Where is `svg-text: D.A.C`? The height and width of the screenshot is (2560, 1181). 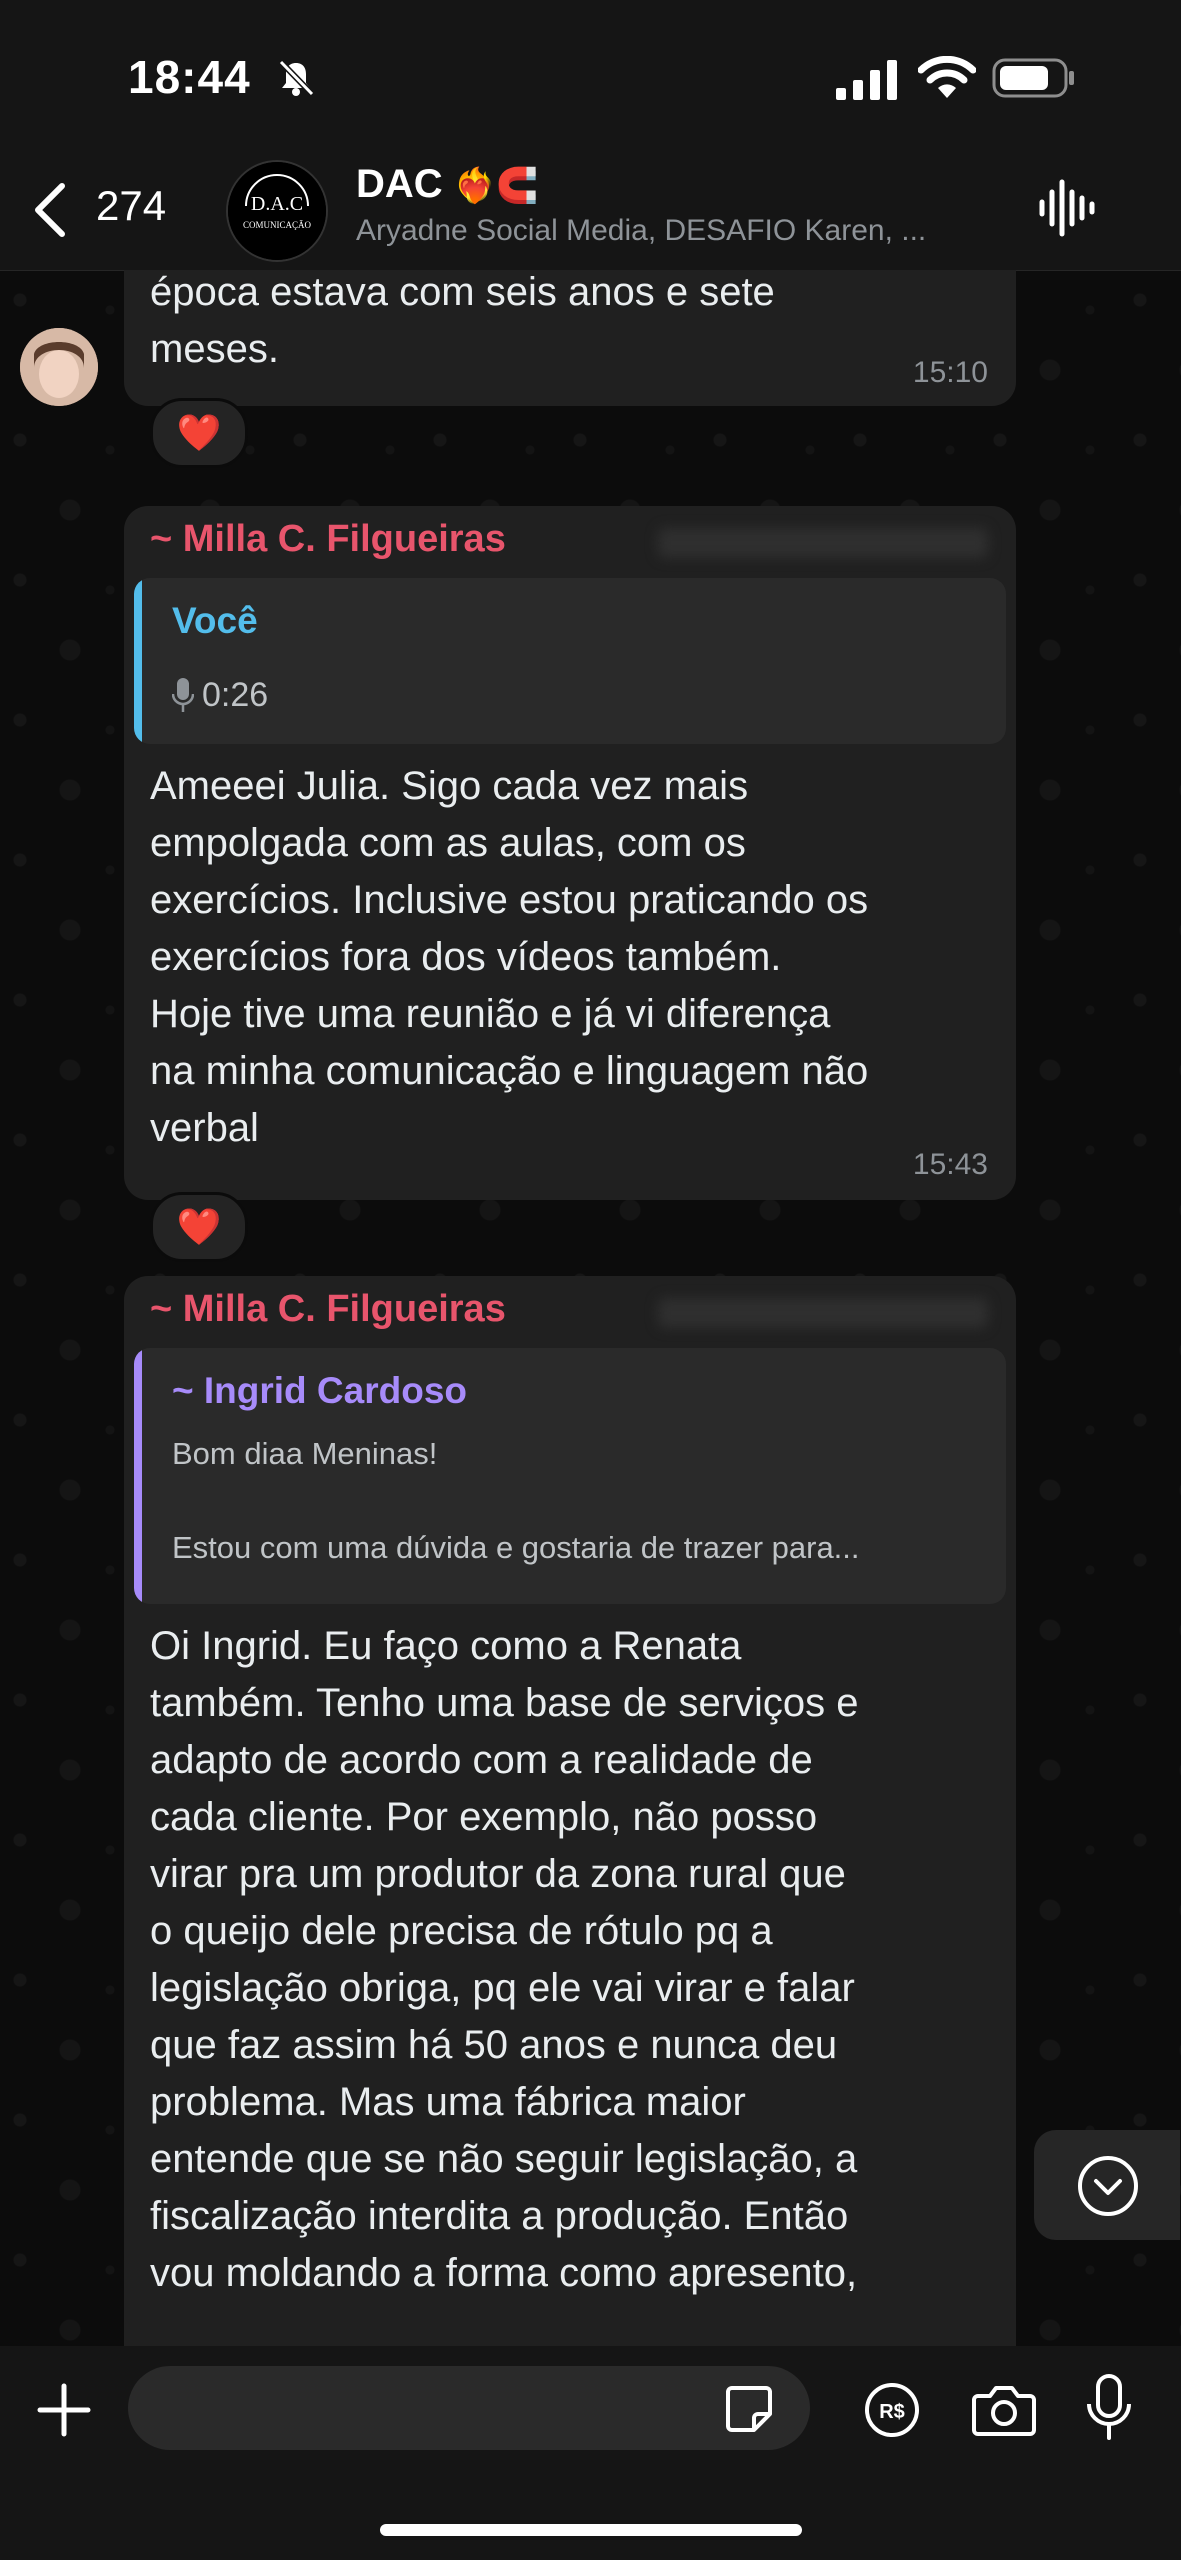
svg-text: D.A.C is located at coordinates (277, 204).